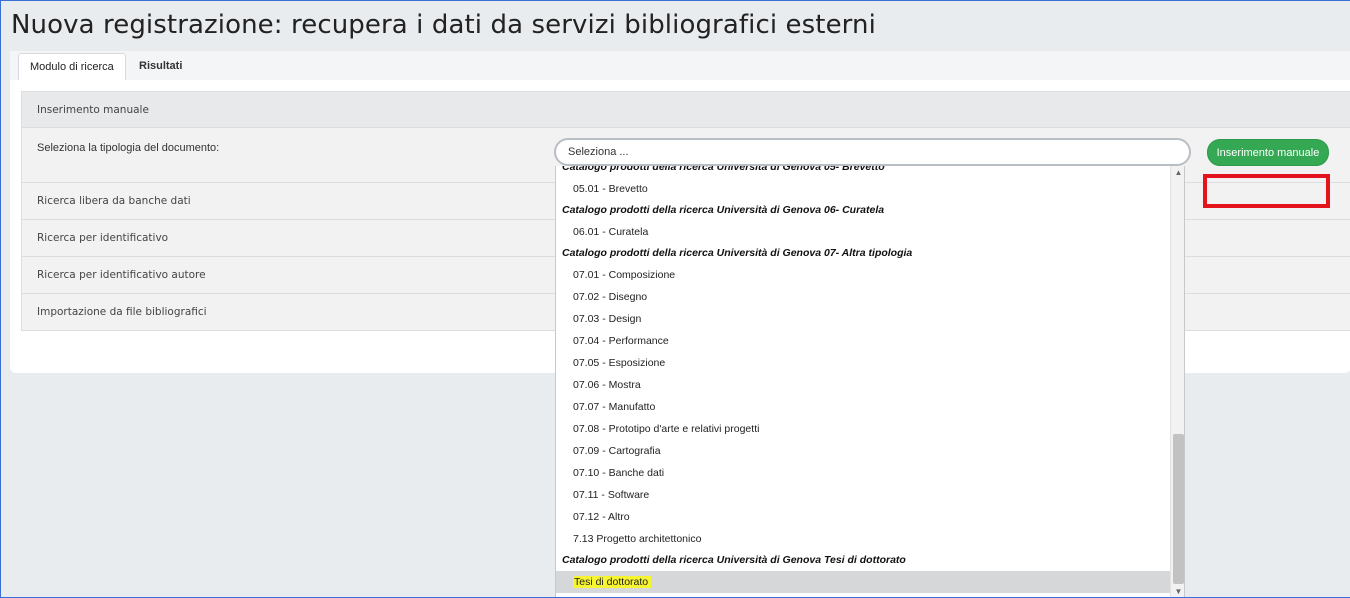 The height and width of the screenshot is (598, 1350). Describe the element at coordinates (863, 539) in the screenshot. I see `dropdown-option: 7.13 Progetto architettonico` at that location.